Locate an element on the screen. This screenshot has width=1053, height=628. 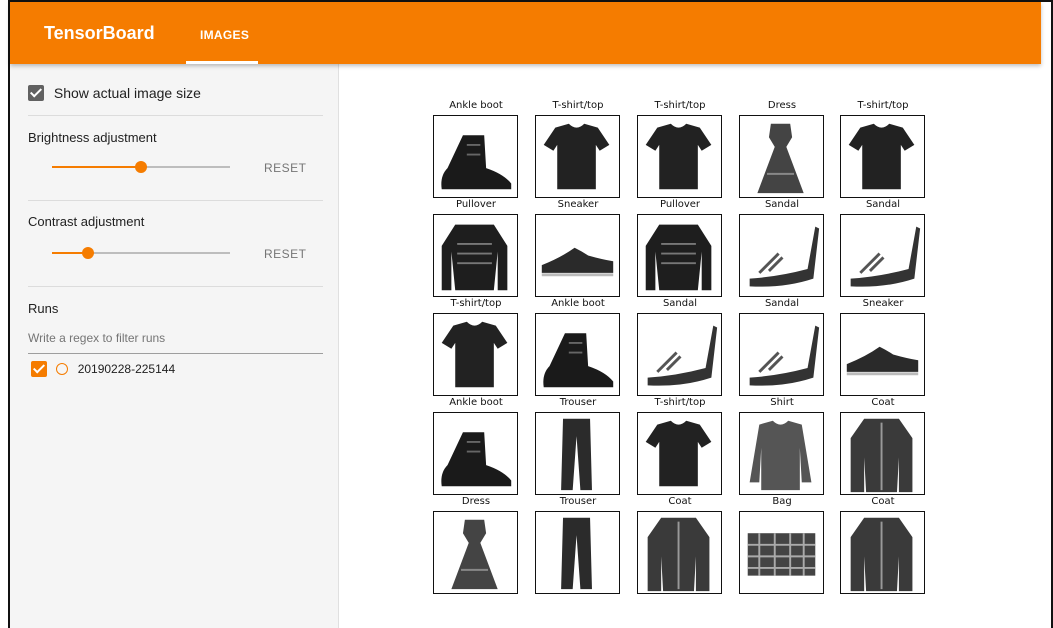
contrast-title: Contrast adjustment is located at coordinates (86, 221).